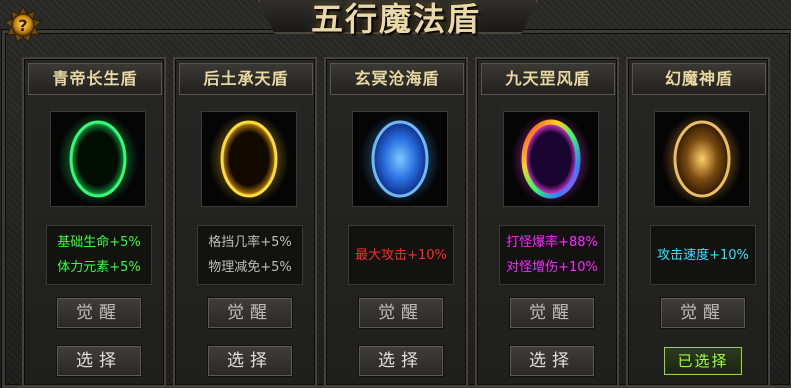  I want to click on stat-line: 基础生命+5%, so click(99, 242).